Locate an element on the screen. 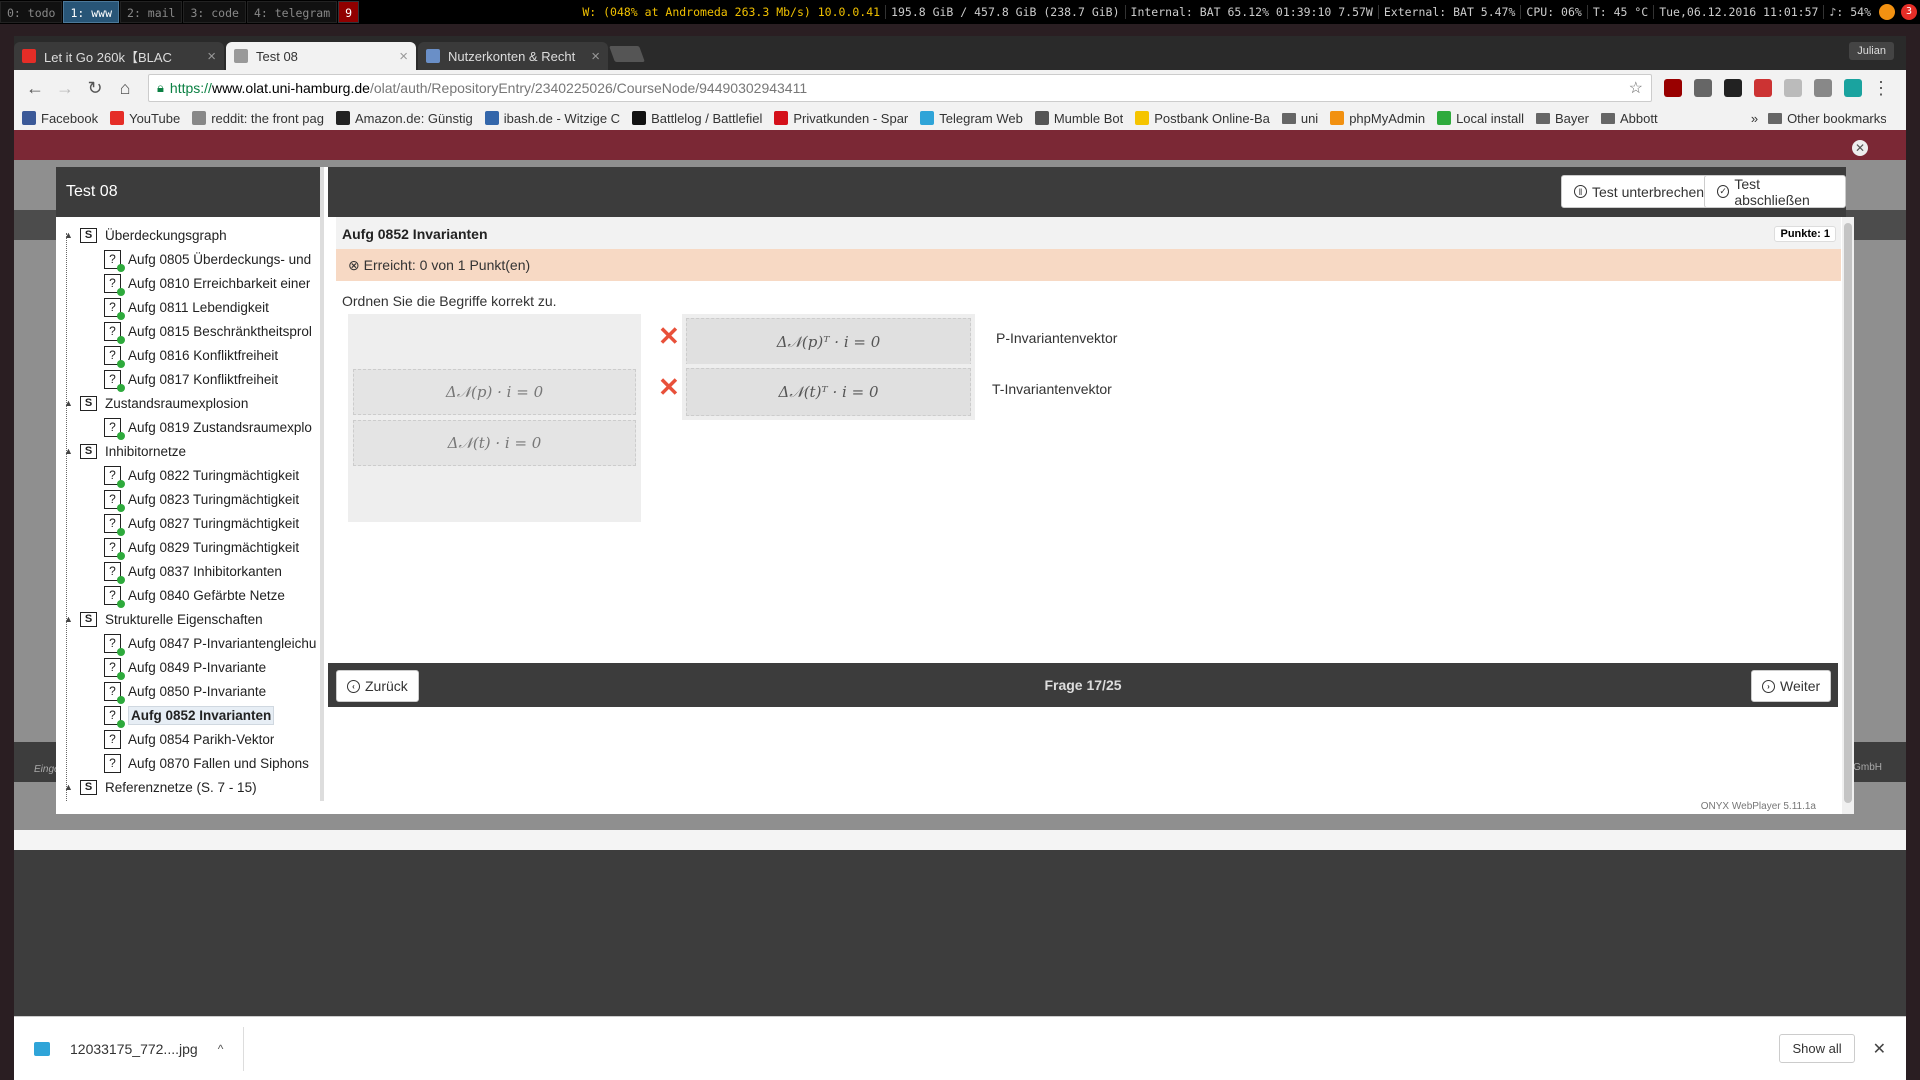 The image size is (1920, 1080). tree-item: ? Aufg 0815 Beschränktheitsprol is located at coordinates (188, 331).